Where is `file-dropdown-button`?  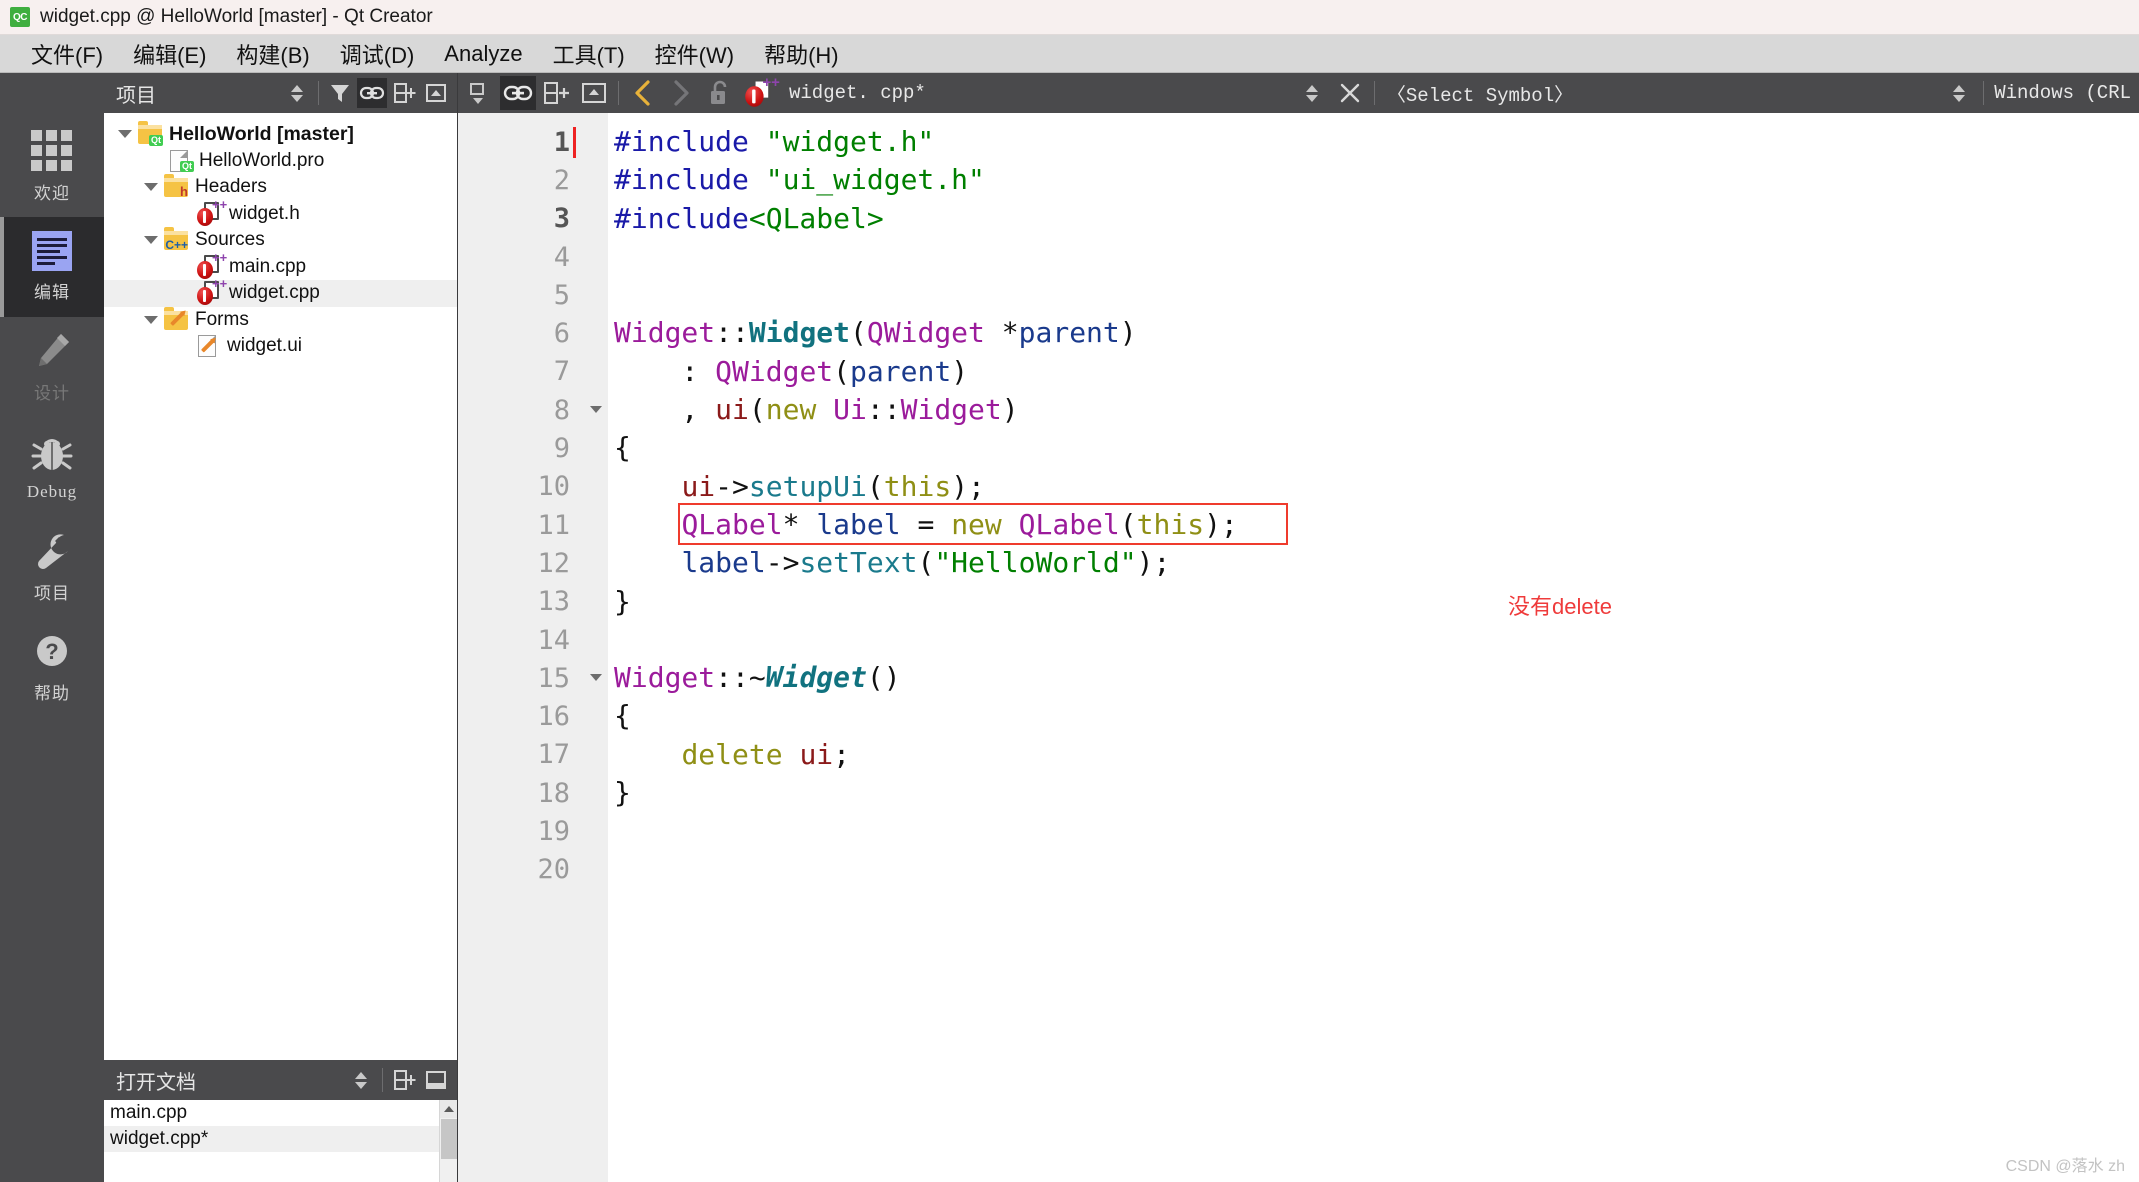 file-dropdown-button is located at coordinates (1312, 93).